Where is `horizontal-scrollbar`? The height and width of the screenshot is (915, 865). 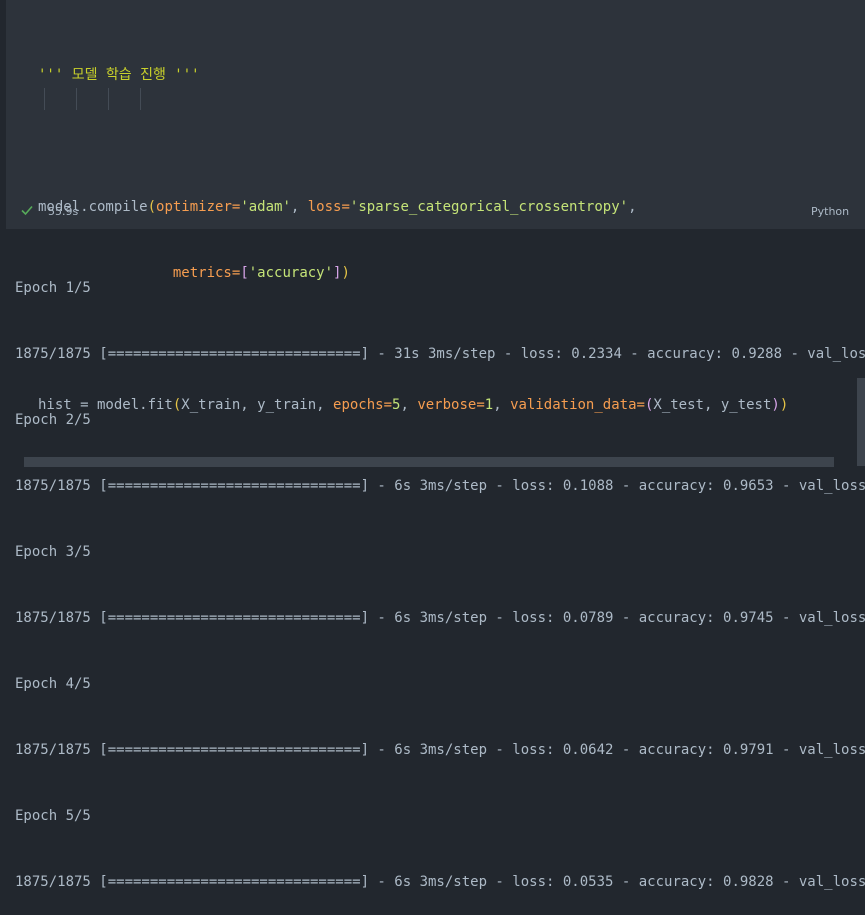 horizontal-scrollbar is located at coordinates (429, 462).